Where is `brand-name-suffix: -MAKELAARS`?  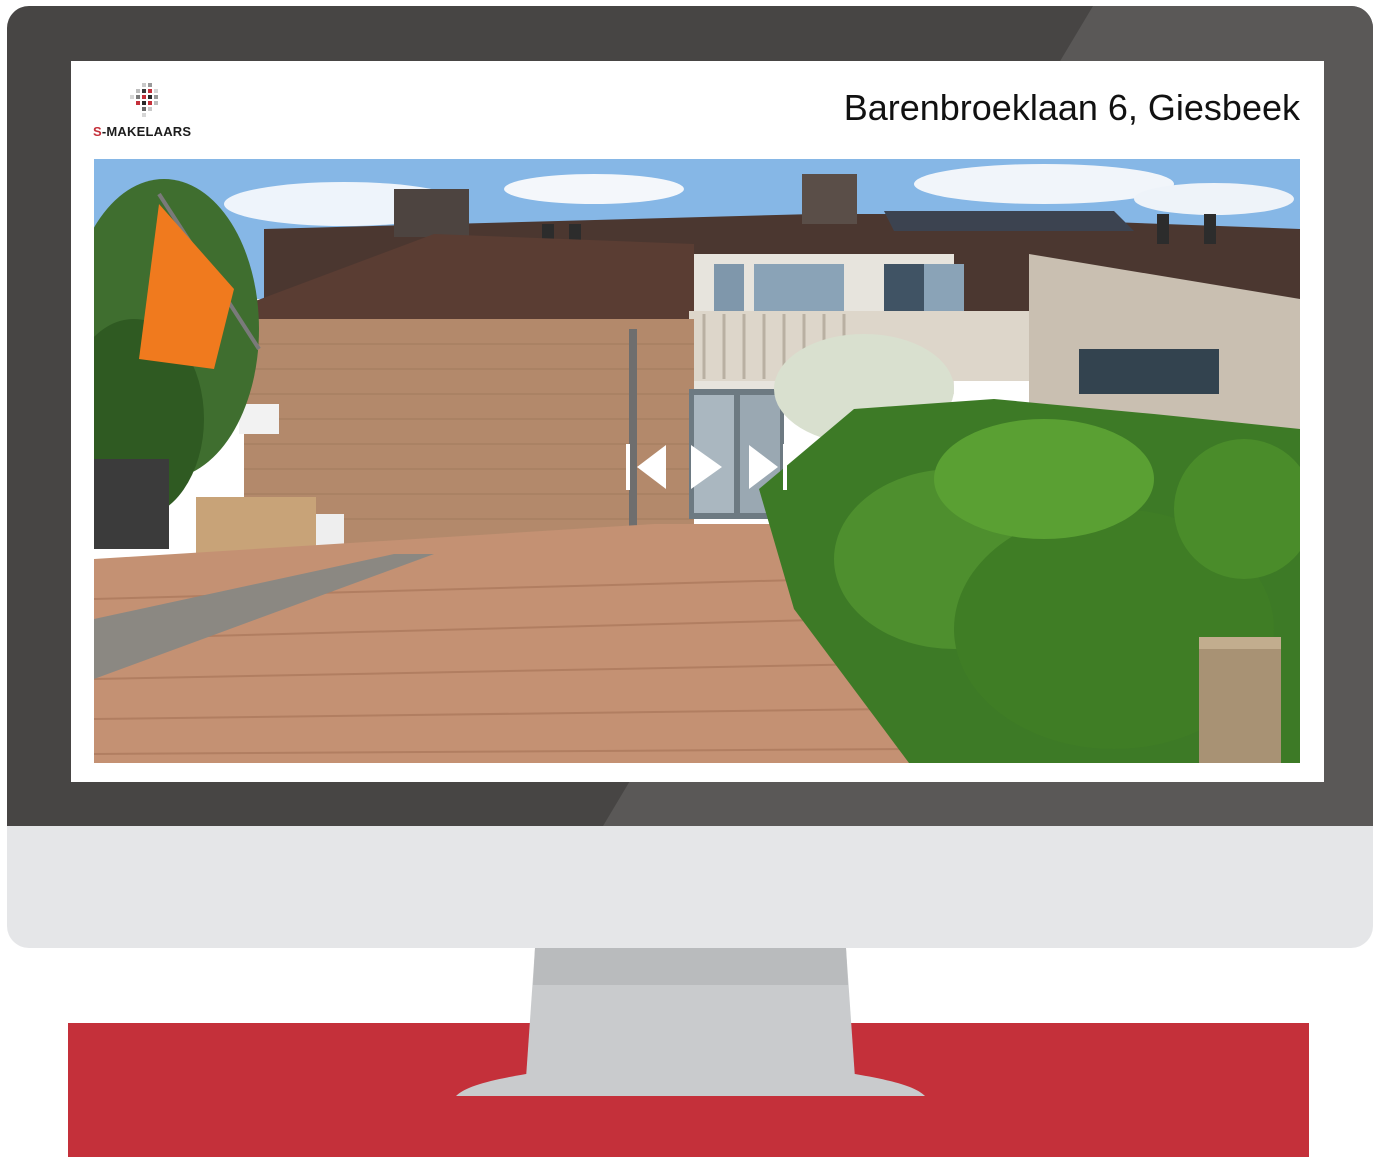
brand-name-suffix: -MAKELAARS is located at coordinates (146, 131).